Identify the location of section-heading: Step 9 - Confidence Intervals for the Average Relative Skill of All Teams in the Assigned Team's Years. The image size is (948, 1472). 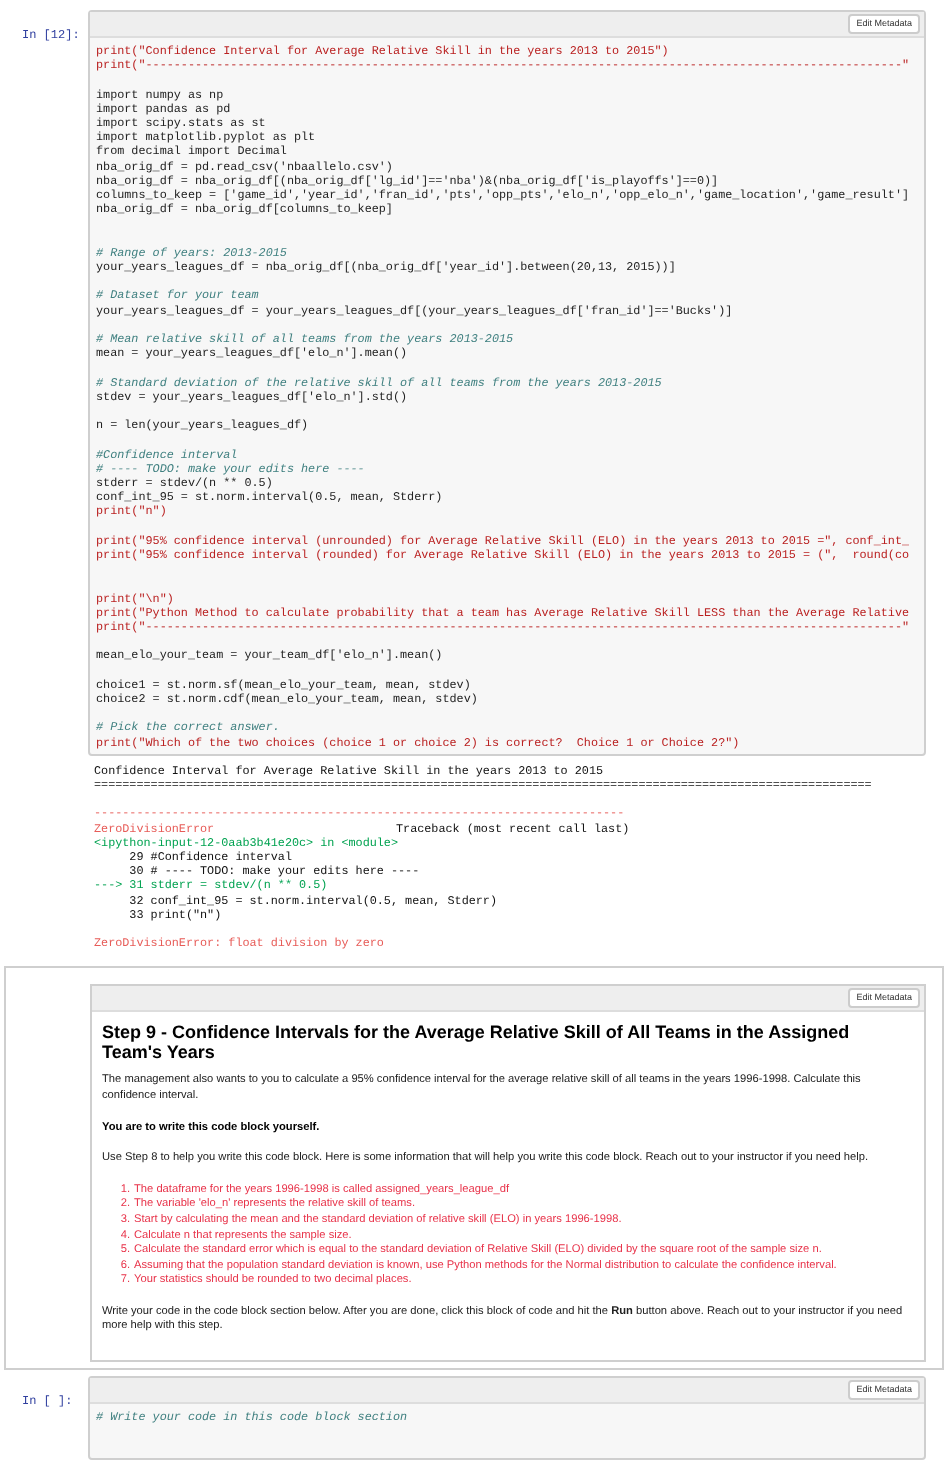
(477, 1042).